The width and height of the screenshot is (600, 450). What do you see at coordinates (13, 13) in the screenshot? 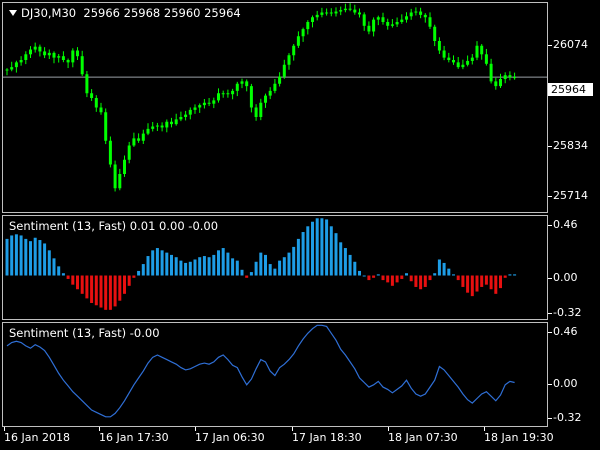
I see `triangle-down-icon` at bounding box center [13, 13].